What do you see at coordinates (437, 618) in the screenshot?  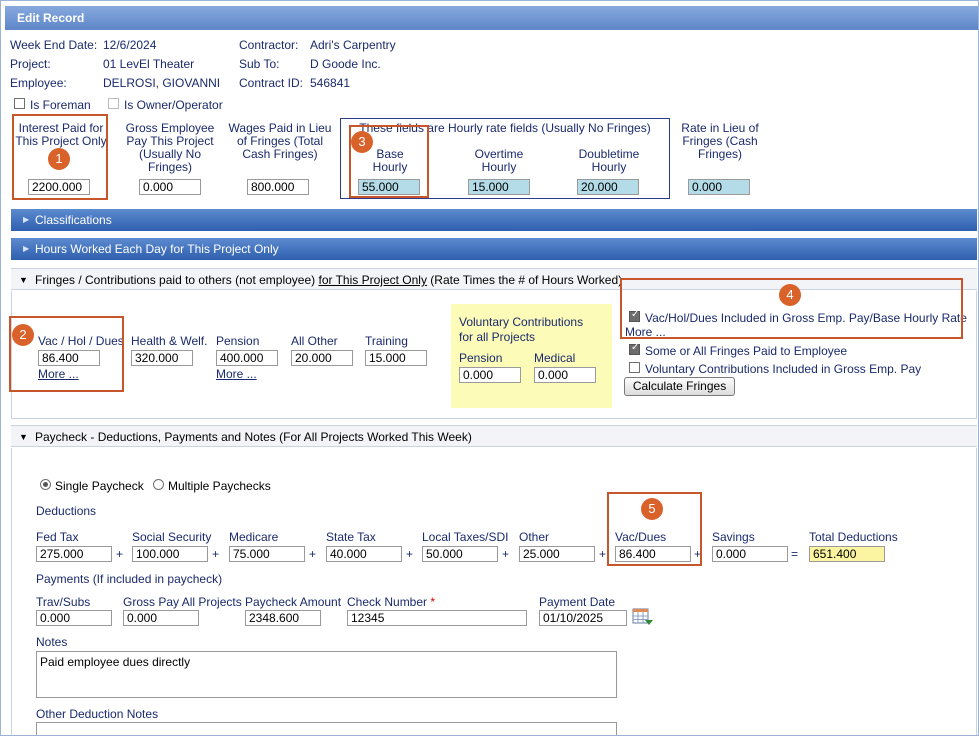 I see `check-number-input` at bounding box center [437, 618].